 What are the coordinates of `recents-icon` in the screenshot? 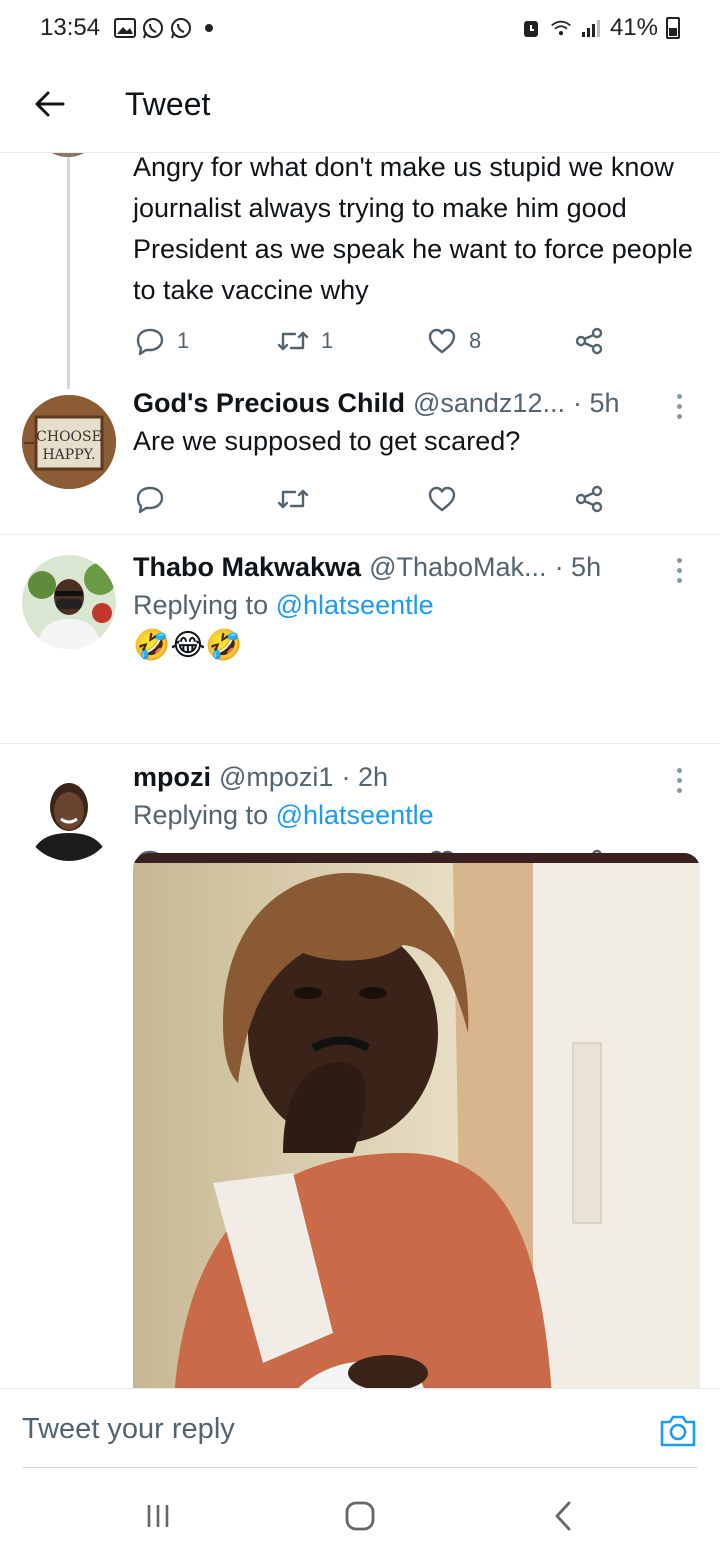 It's located at (158, 1516).